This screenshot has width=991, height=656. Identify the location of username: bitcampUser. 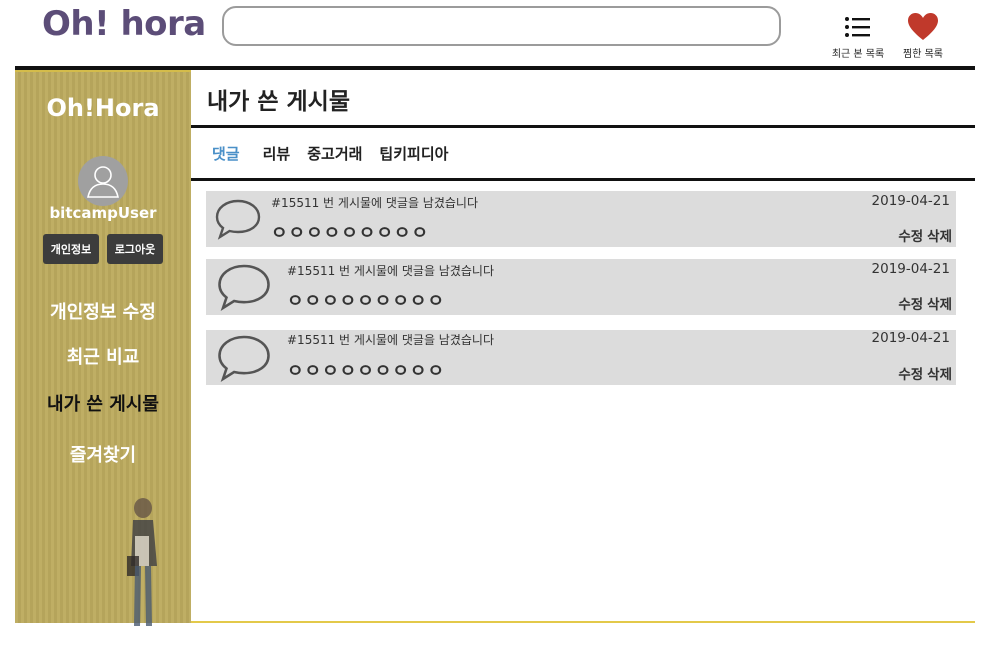
(103, 213).